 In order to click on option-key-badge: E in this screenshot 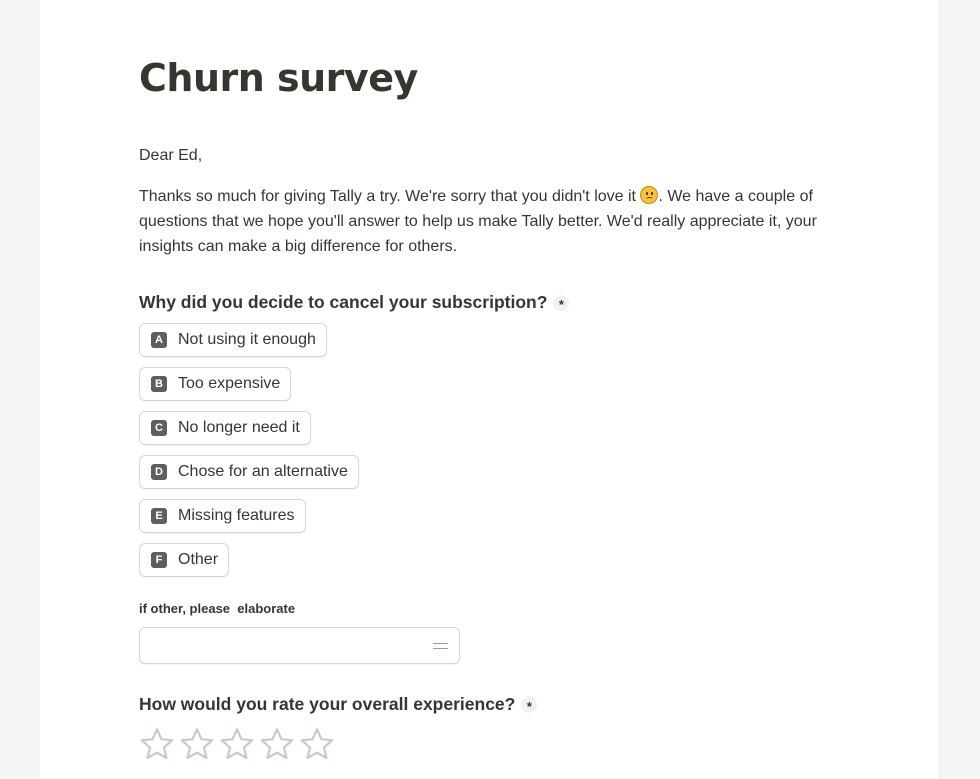, I will do `click(159, 516)`.